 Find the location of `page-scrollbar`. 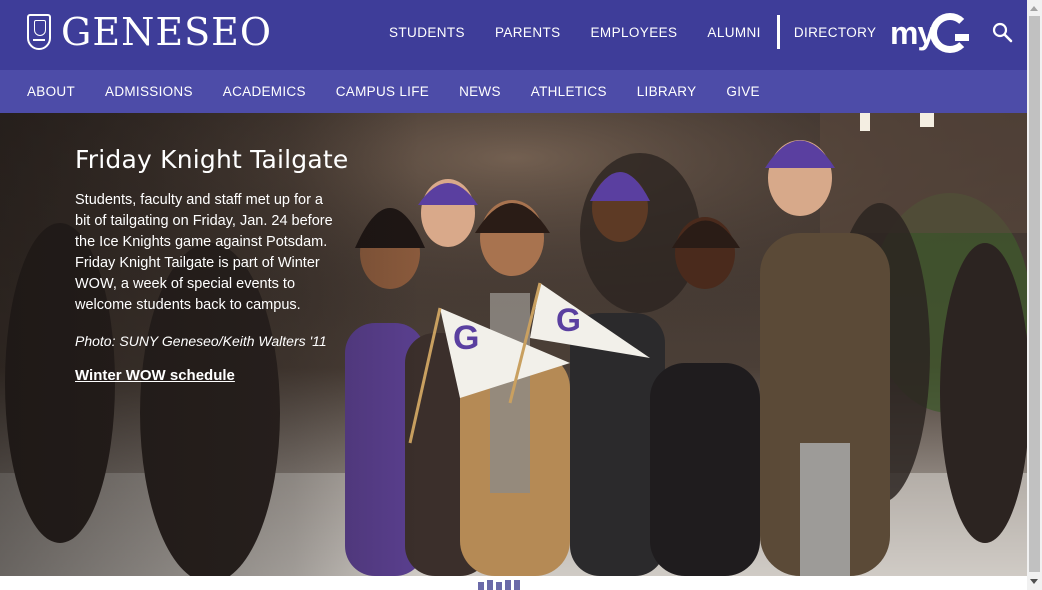

page-scrollbar is located at coordinates (1034, 295).